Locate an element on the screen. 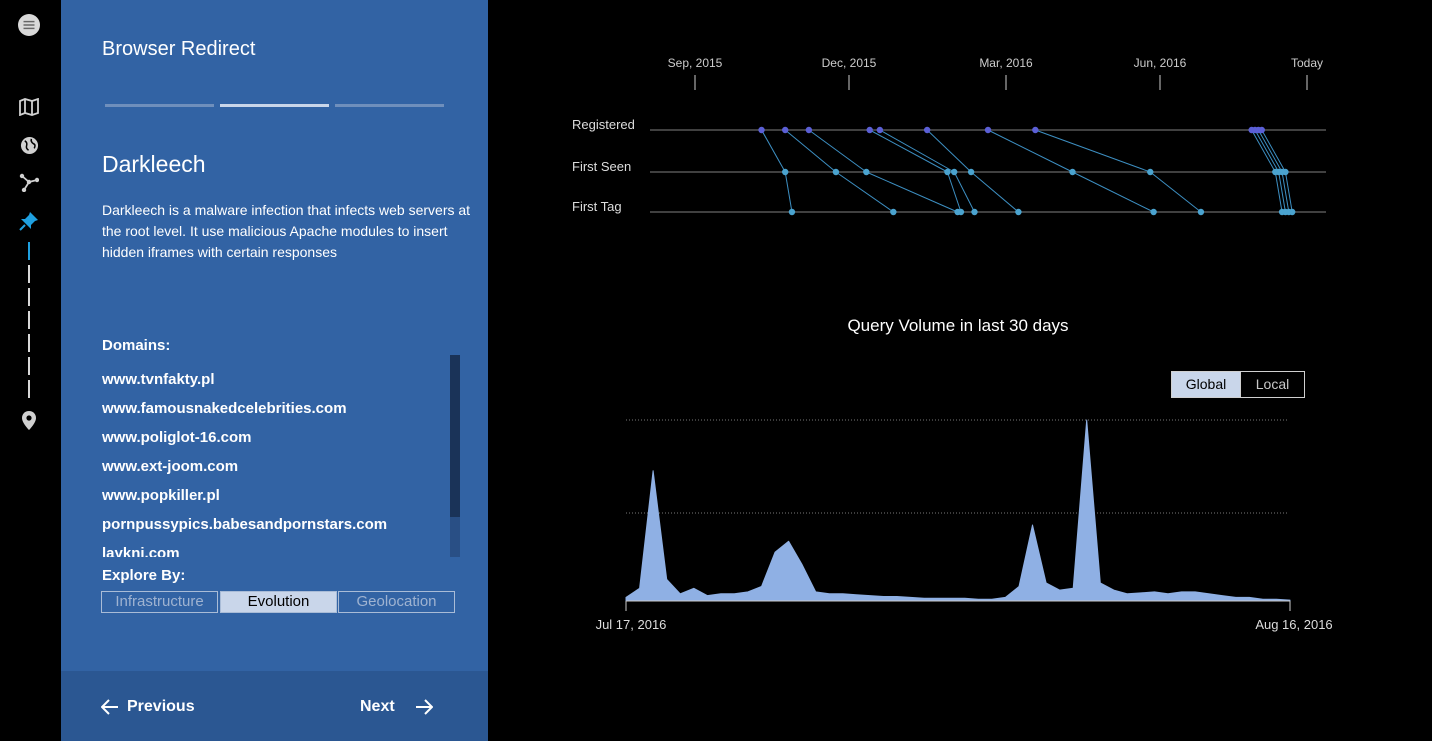  volume-chart: Jul 17, 2016 Aug 16, 2016 is located at coordinates (964, 525).